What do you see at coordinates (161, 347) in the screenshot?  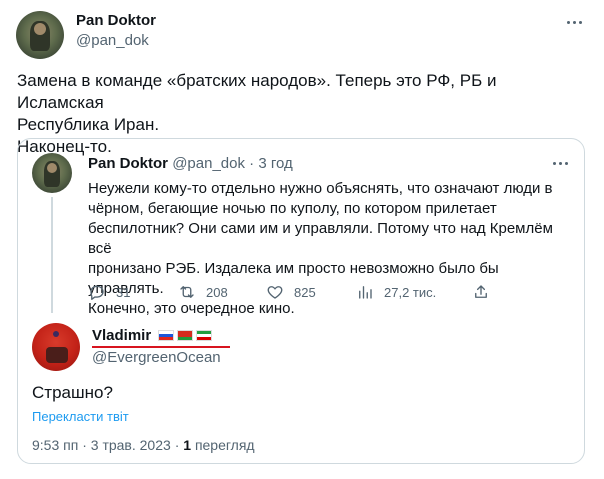 I see `red-underline-annotation` at bounding box center [161, 347].